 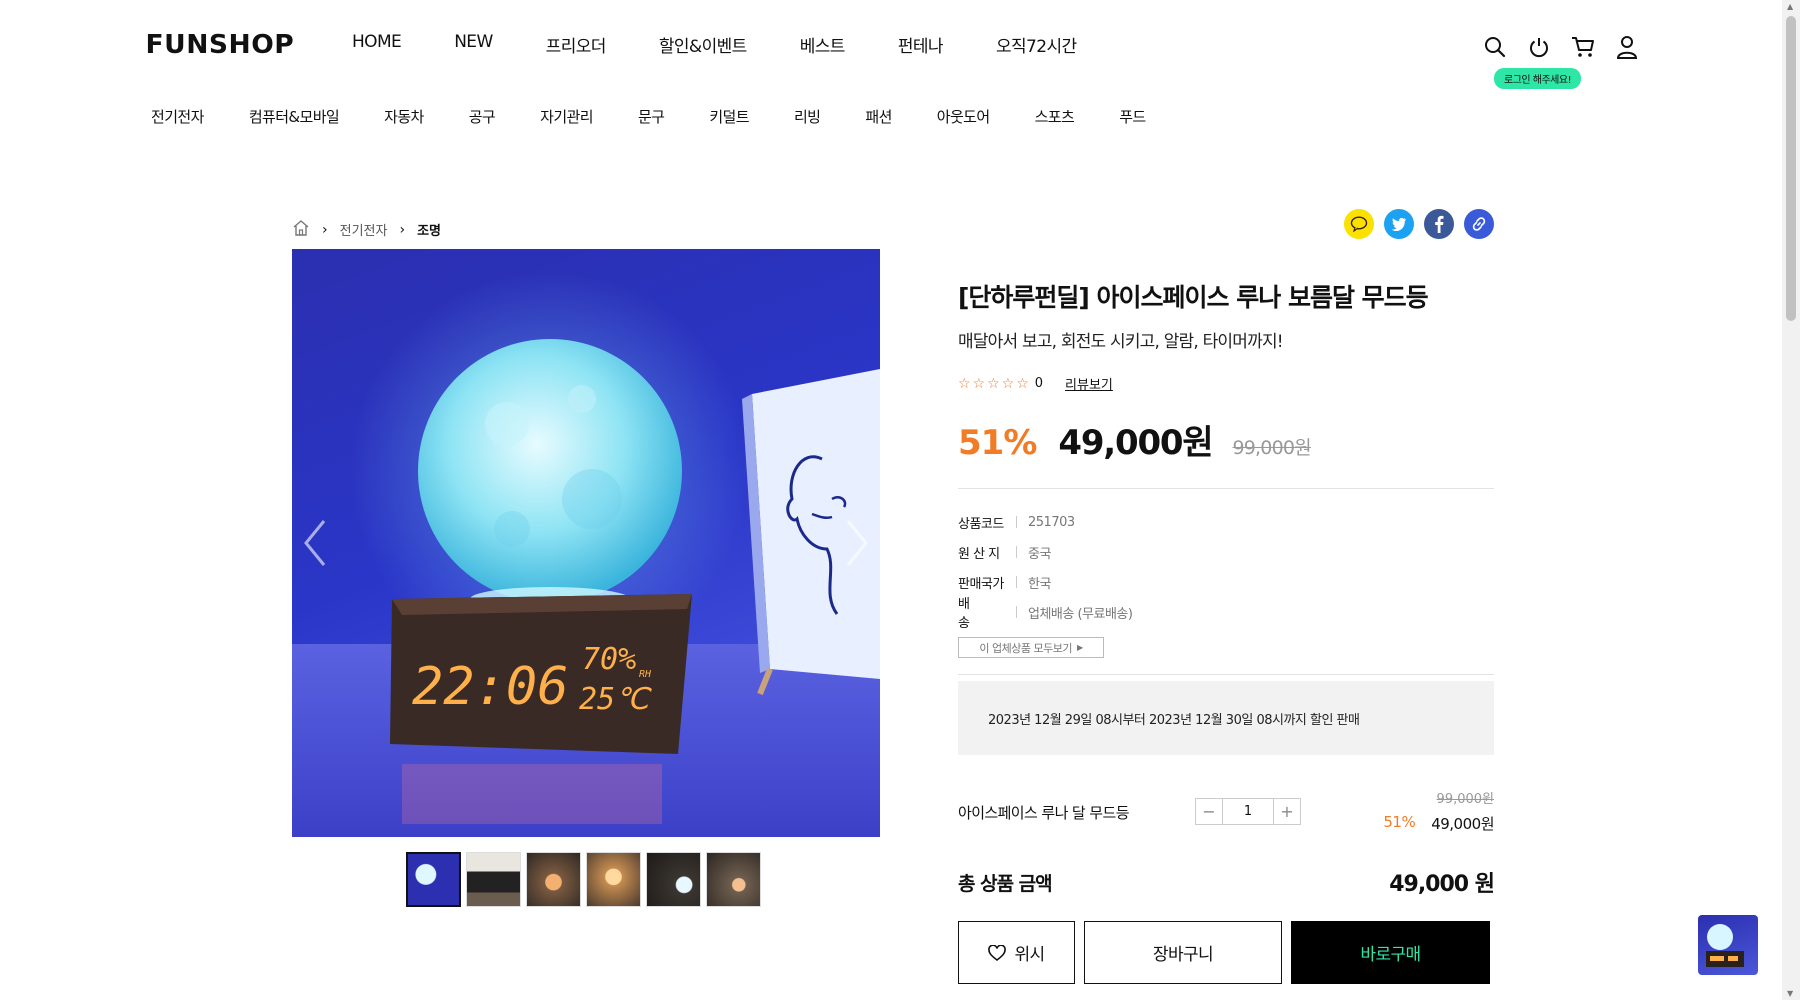 What do you see at coordinates (1390, 952) in the screenshot?
I see `buy-now-button: 바로구매` at bounding box center [1390, 952].